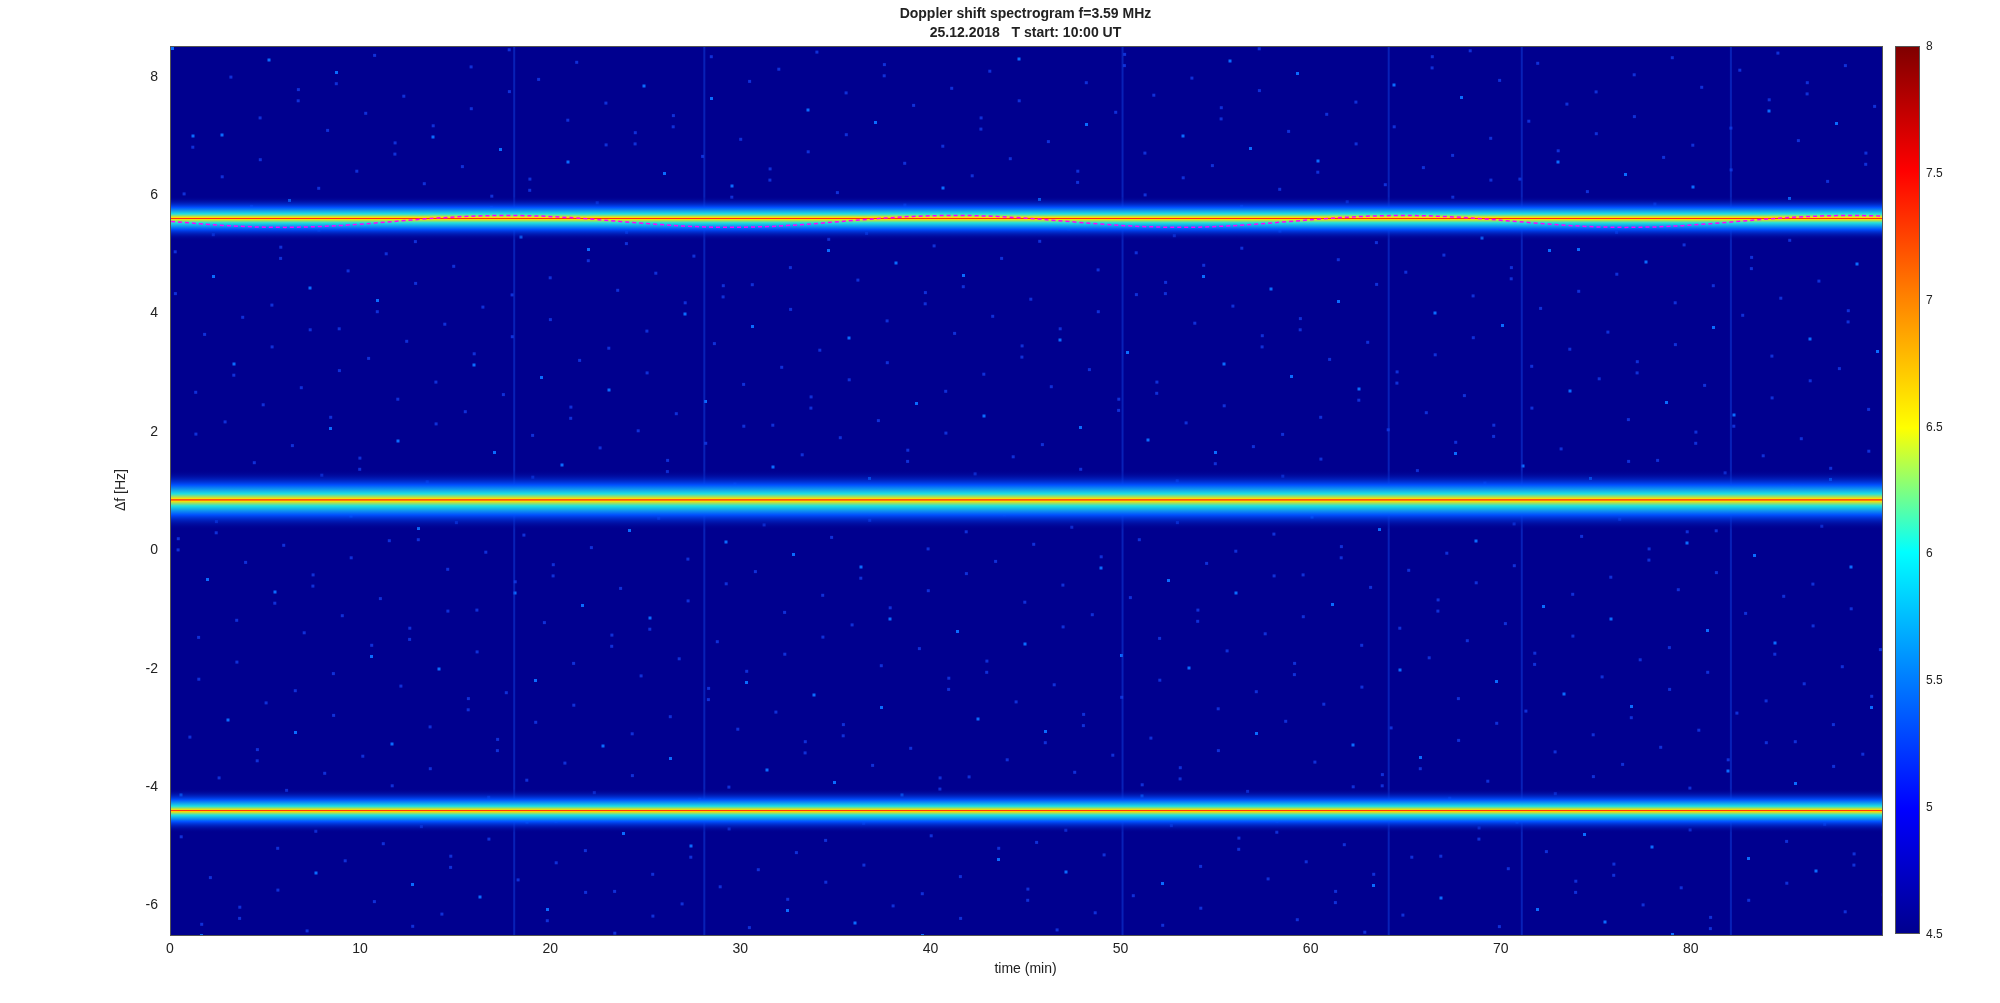 The width and height of the screenshot is (2000, 1003). I want to click on chart-title: 25.12.2018 T start: 10:00 UT, so click(1025, 32).